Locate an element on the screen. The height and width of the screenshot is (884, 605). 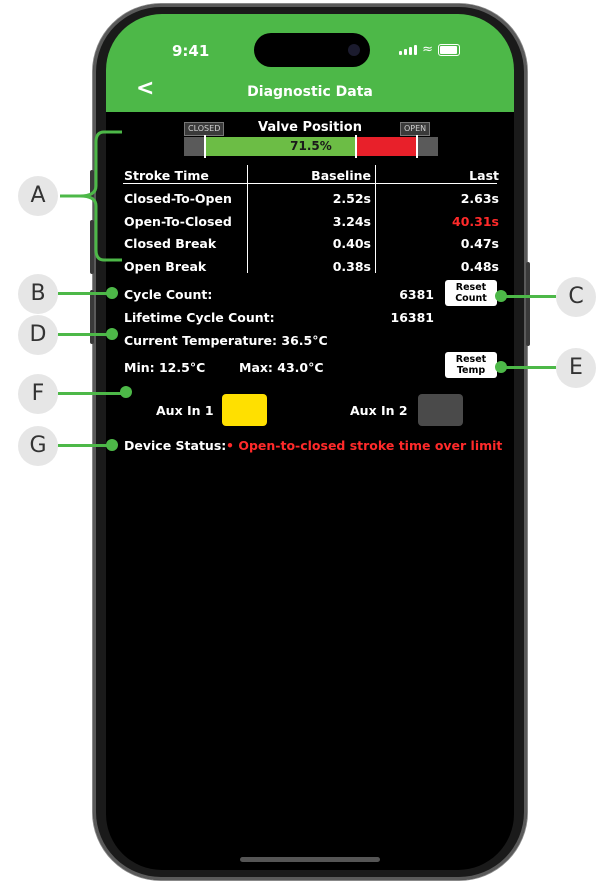
column-header-last: Last is located at coordinates (484, 175).